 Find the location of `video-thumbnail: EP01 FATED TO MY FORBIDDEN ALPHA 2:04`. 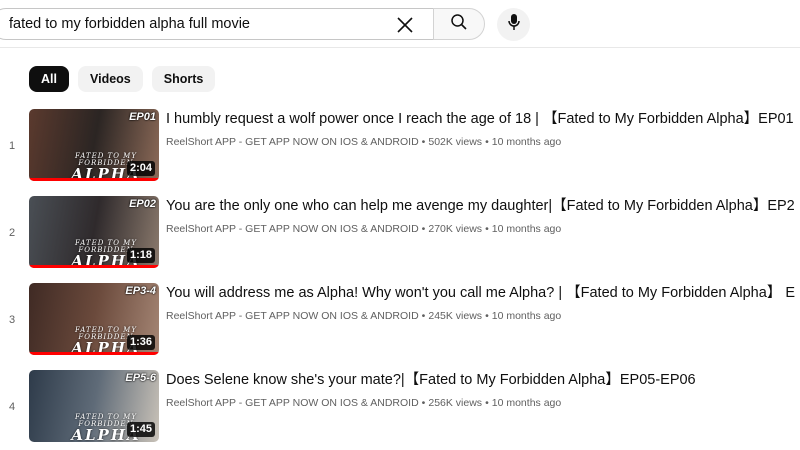

video-thumbnail: EP01 FATED TO MY FORBIDDEN ALPHA 2:04 is located at coordinates (94, 145).